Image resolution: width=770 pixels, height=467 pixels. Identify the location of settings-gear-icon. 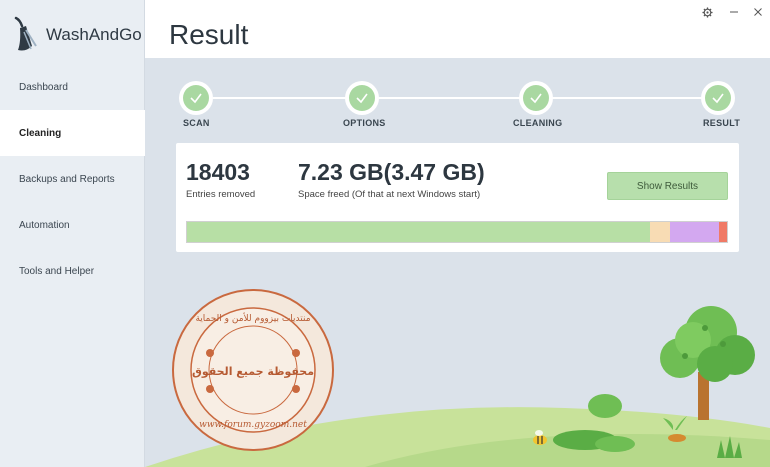
(707, 12).